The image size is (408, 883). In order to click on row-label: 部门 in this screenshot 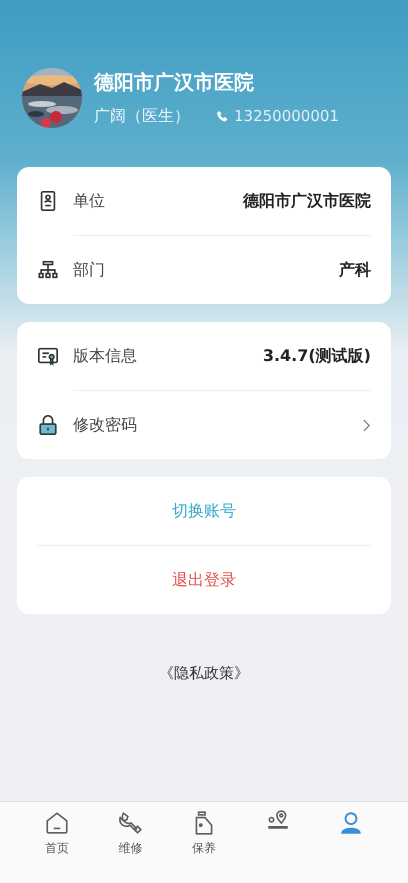, I will do `click(89, 270)`.